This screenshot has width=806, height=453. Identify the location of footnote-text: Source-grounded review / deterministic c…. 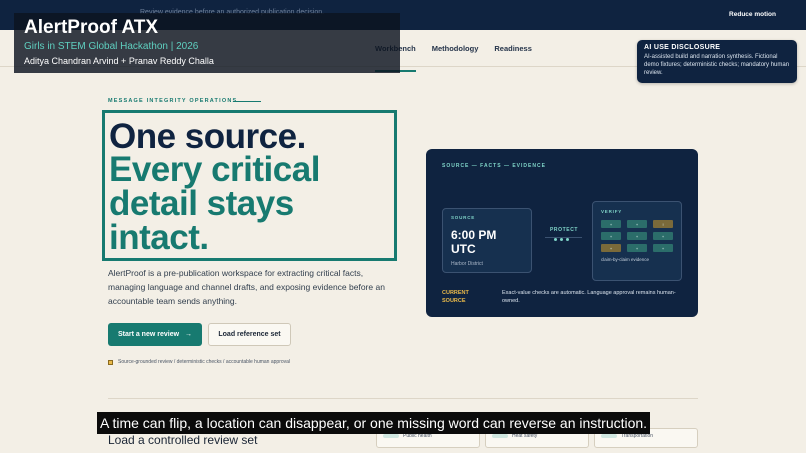
(204, 362).